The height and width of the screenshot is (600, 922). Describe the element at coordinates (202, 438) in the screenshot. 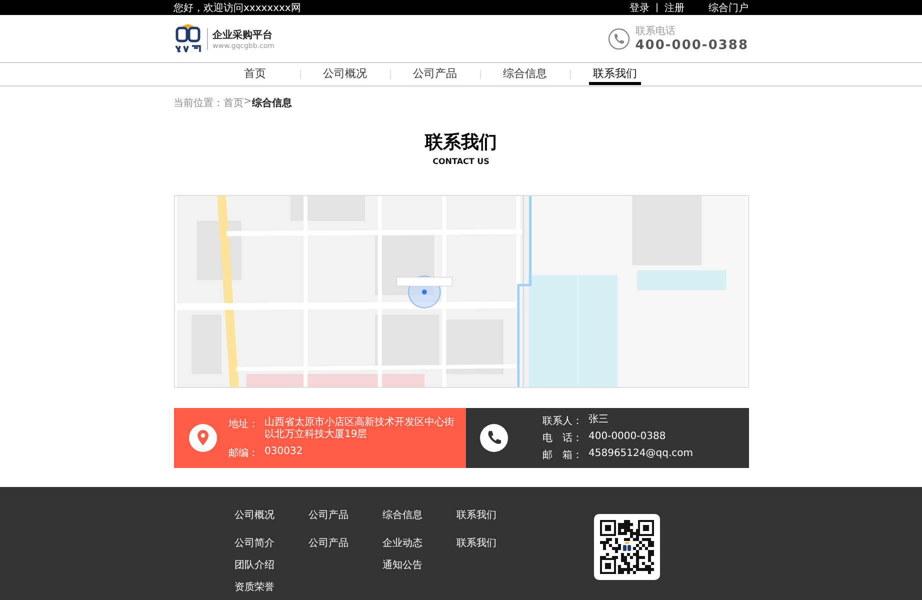

I see `location-pin-icon` at that location.